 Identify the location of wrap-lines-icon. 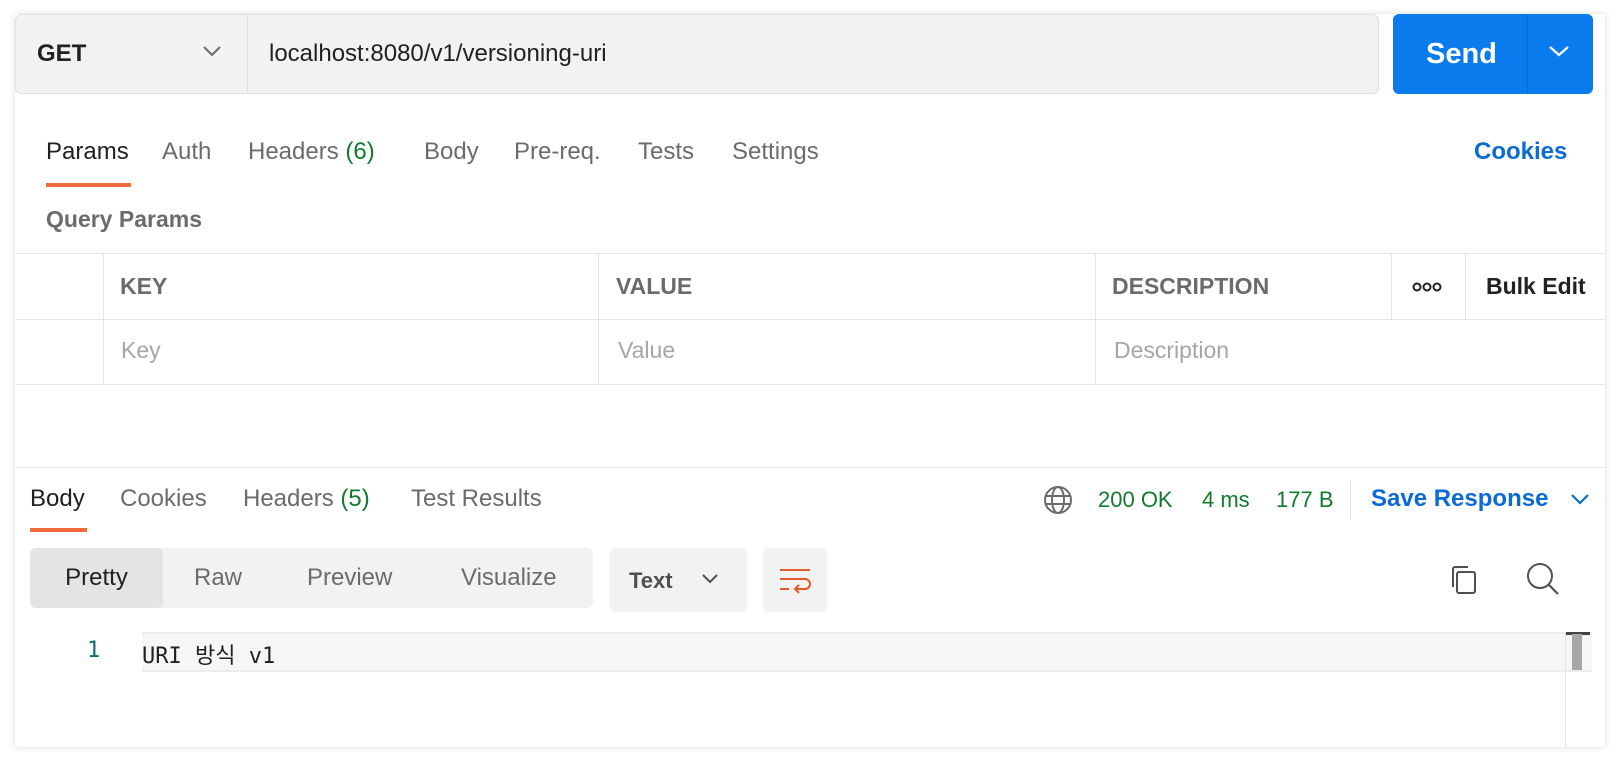
(795, 581).